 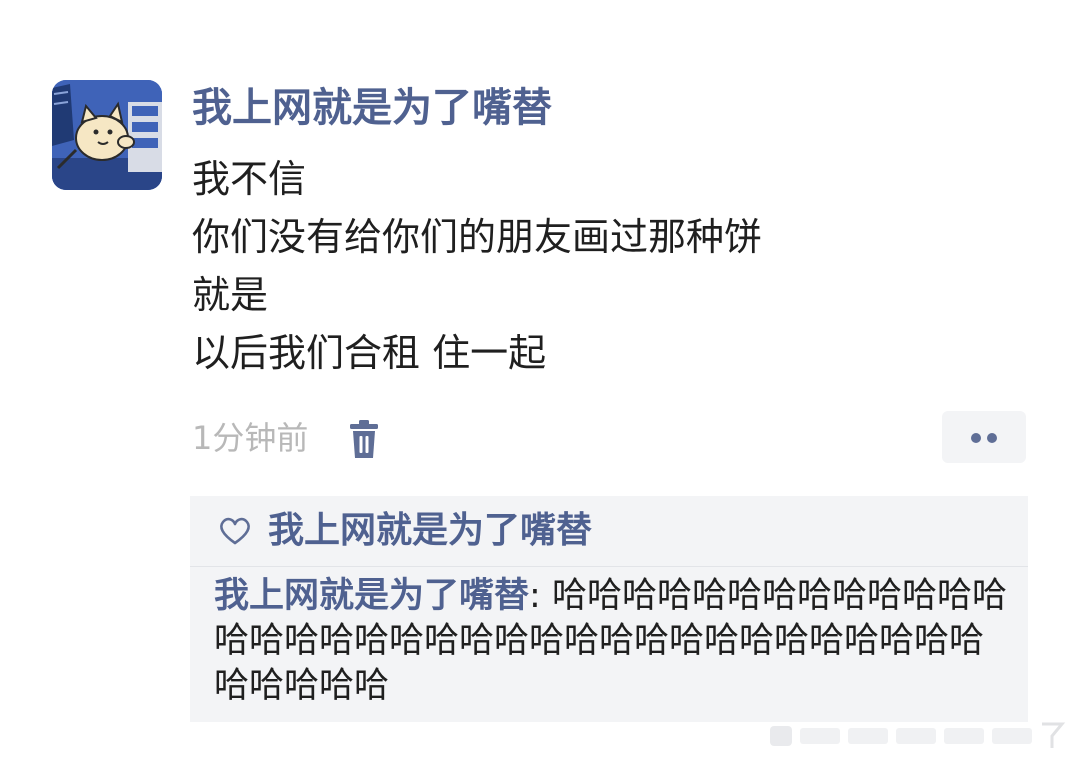 I want to click on like-row: 我上网就是为了嘴替, so click(x=609, y=531).